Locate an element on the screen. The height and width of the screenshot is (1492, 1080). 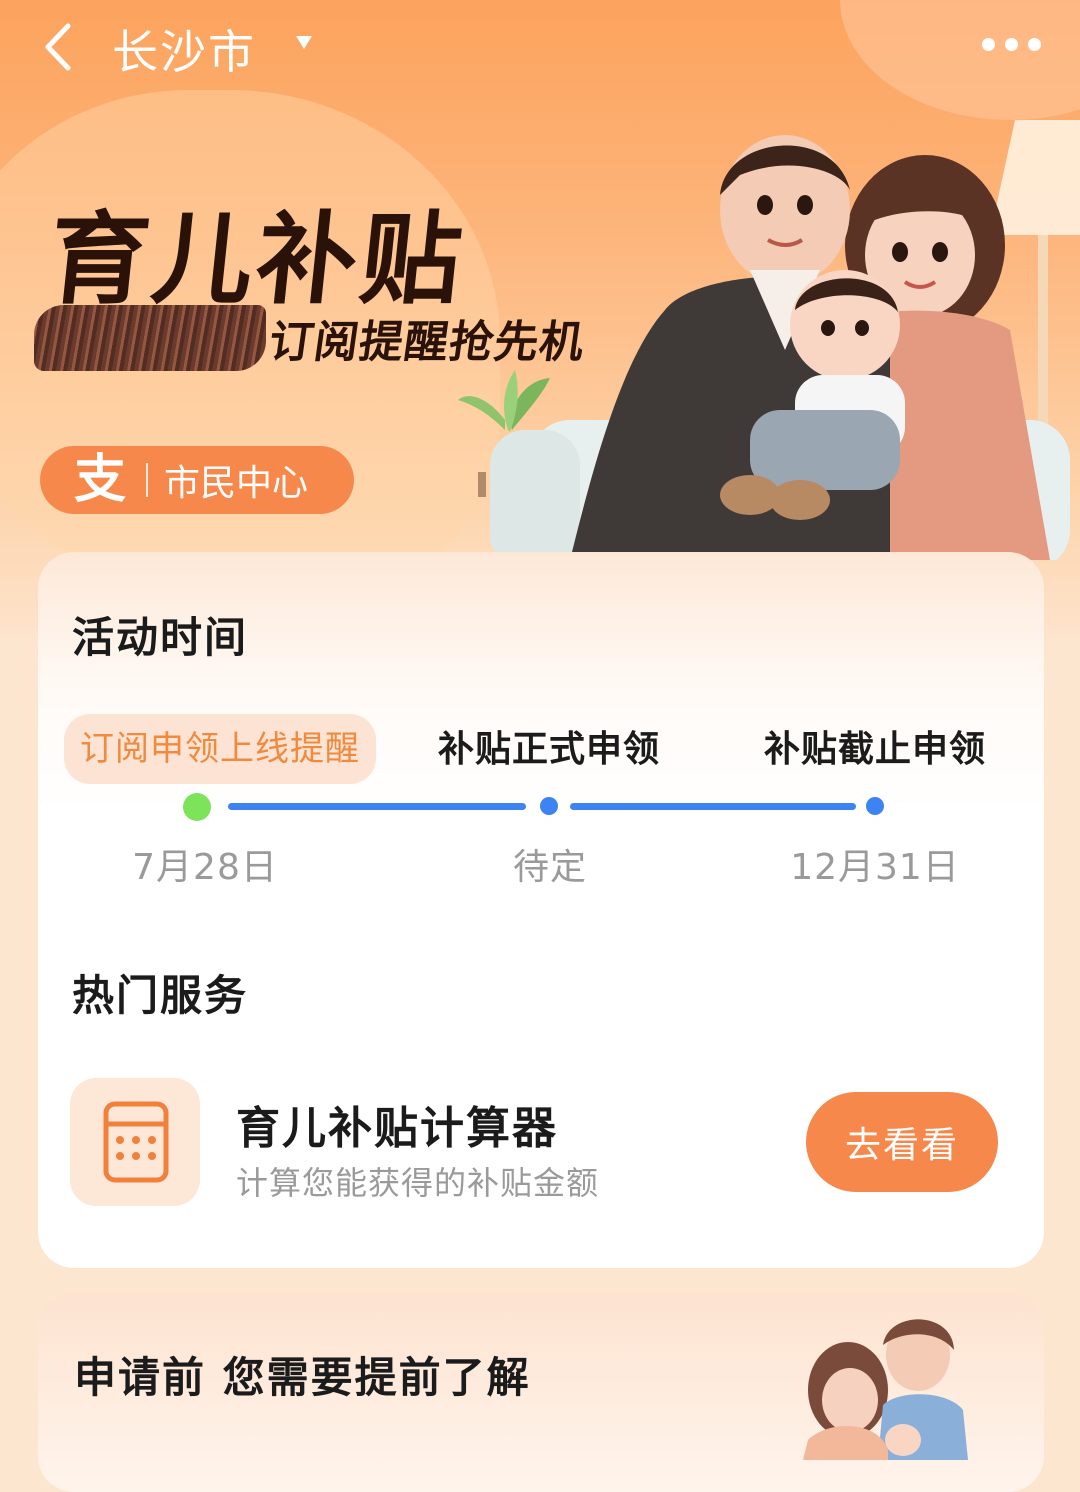
more-dots-icon is located at coordinates (1014, 46).